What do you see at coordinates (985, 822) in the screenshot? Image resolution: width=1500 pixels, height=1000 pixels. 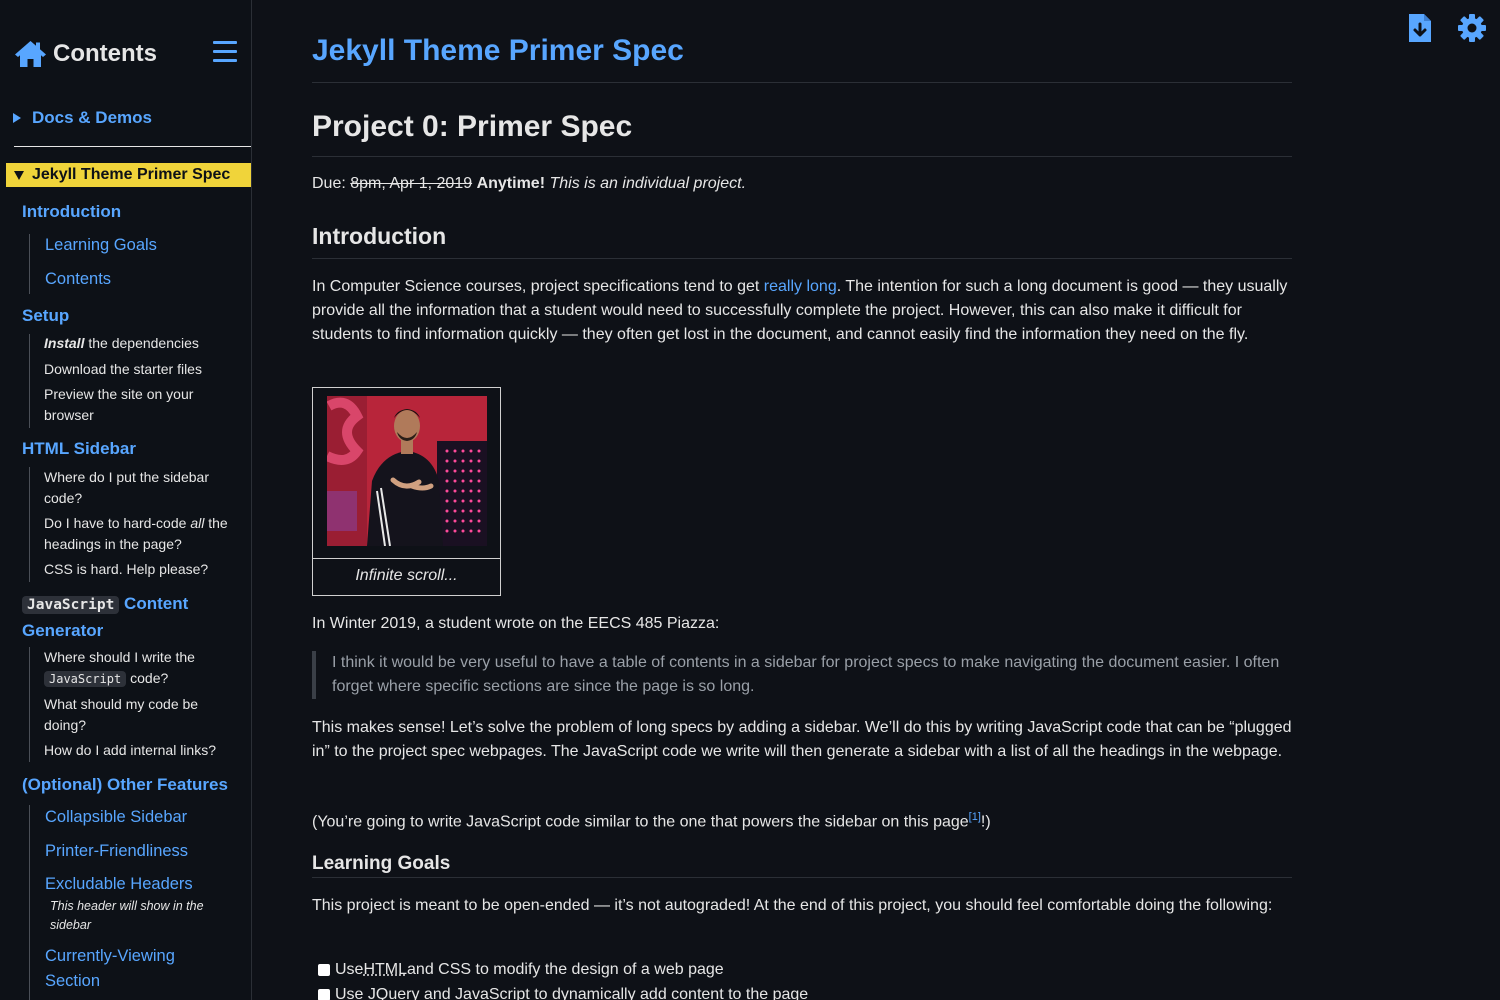 I see `similar-text-b: !)` at bounding box center [985, 822].